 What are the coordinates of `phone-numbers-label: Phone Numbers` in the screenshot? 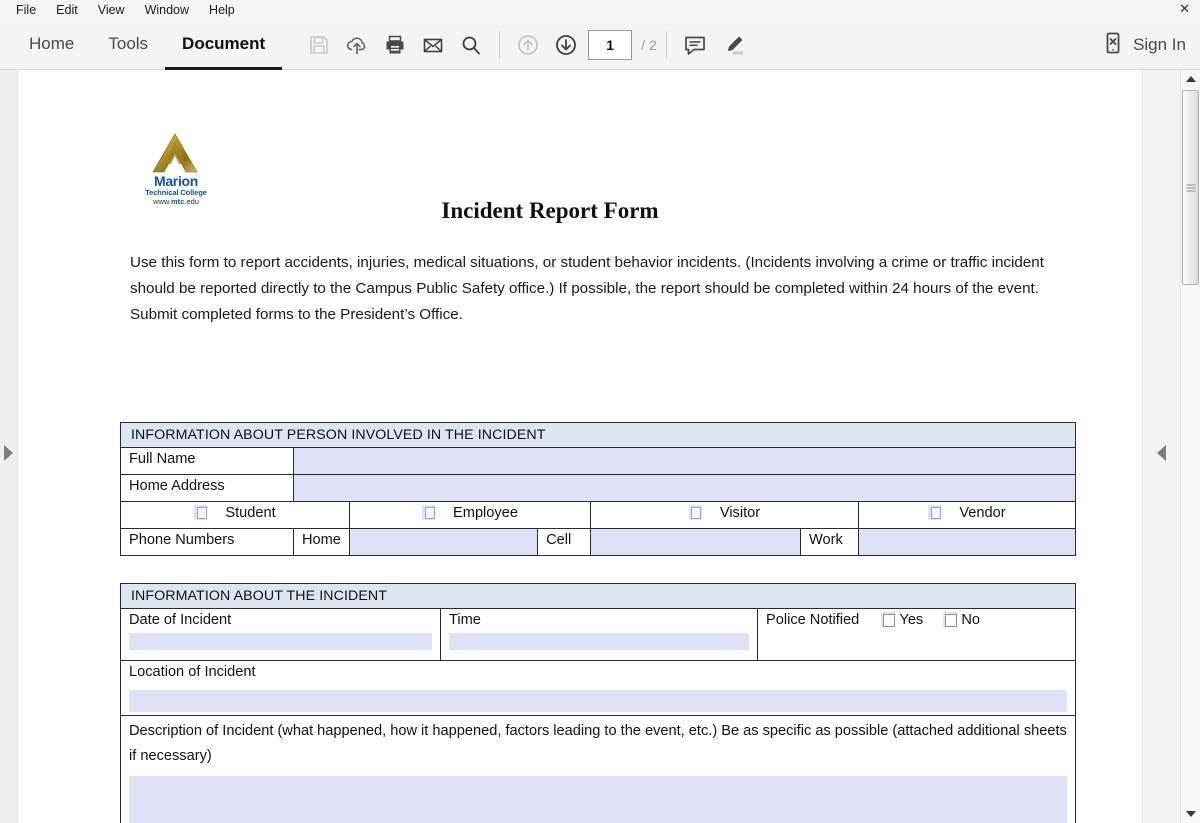 It's located at (207, 542).